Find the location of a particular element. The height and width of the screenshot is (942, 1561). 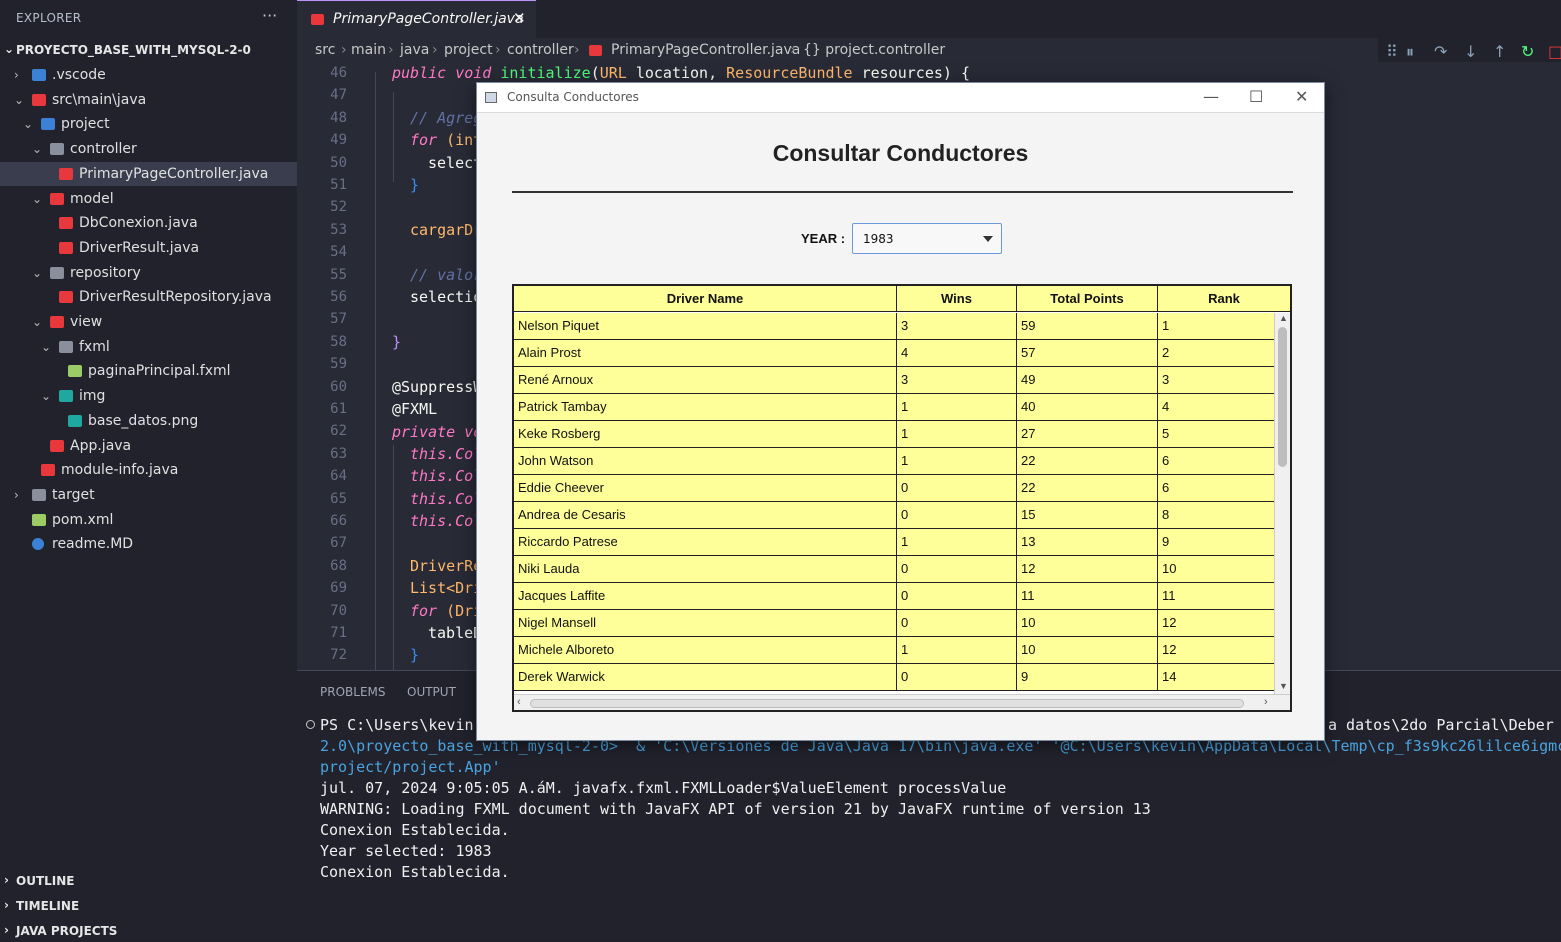

breadcrumb-main: main is located at coordinates (368, 50).